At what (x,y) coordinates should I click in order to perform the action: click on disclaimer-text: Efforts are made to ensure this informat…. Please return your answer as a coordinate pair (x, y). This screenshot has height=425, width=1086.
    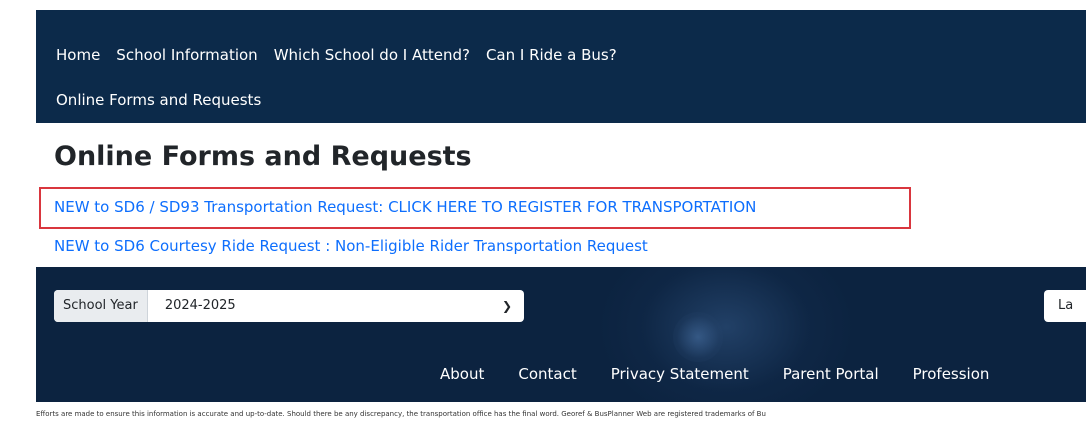
    Looking at the image, I should click on (401, 414).